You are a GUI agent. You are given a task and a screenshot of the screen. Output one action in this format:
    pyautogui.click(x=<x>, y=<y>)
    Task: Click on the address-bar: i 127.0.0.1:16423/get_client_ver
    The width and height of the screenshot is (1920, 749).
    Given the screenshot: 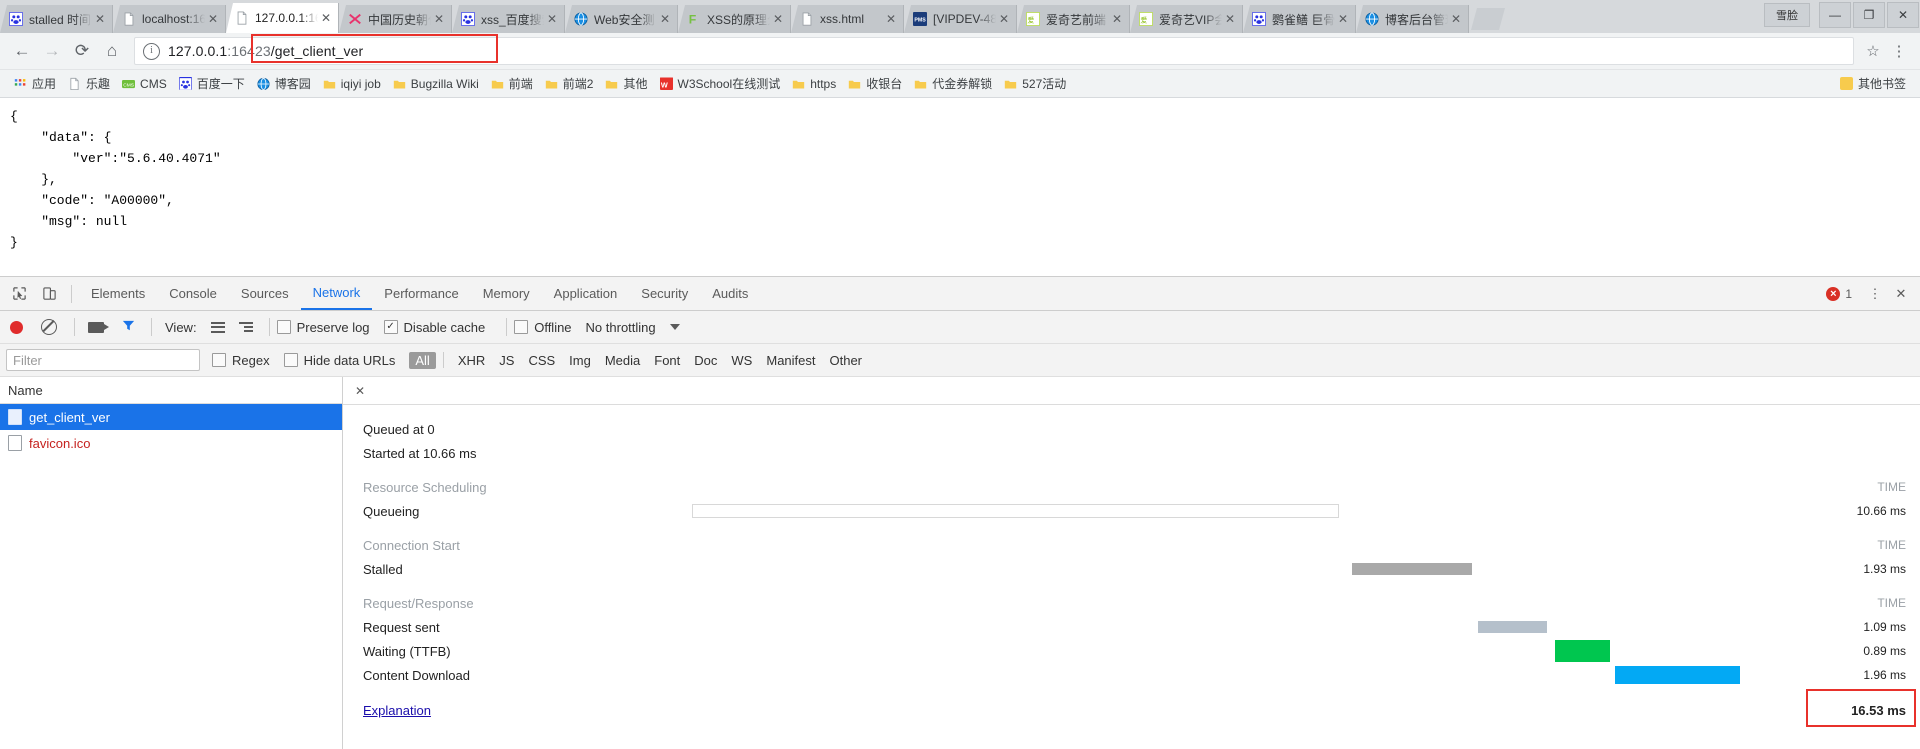 What is the action you would take?
    pyautogui.click(x=994, y=51)
    